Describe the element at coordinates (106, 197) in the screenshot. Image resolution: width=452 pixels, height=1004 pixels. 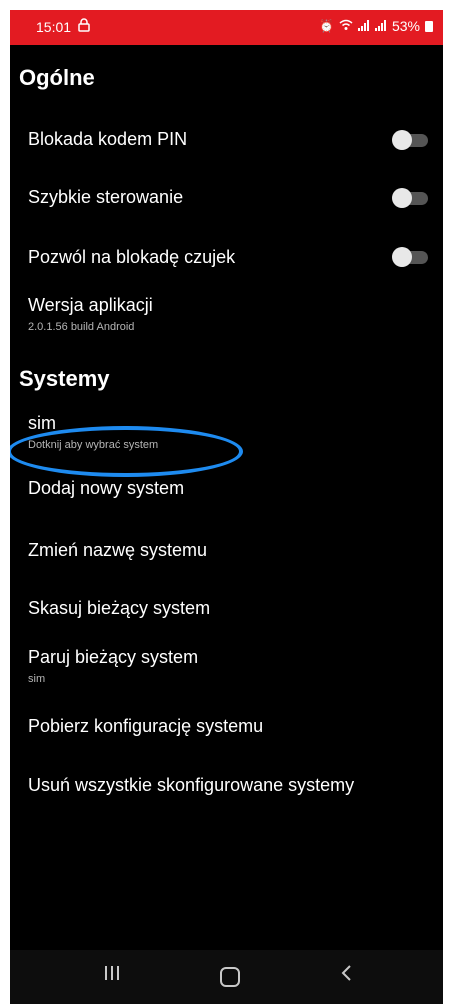
I see `quick-control-label: Szybkie sterowanie` at that location.